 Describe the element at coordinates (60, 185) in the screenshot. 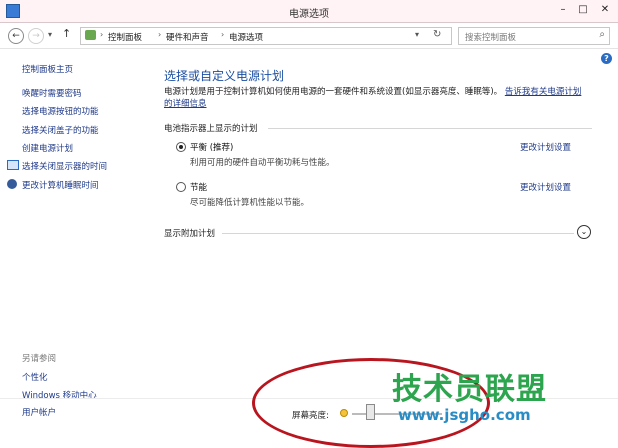

I see `sidebar-item-sleep-time: 更改计算机睡眠时间` at that location.